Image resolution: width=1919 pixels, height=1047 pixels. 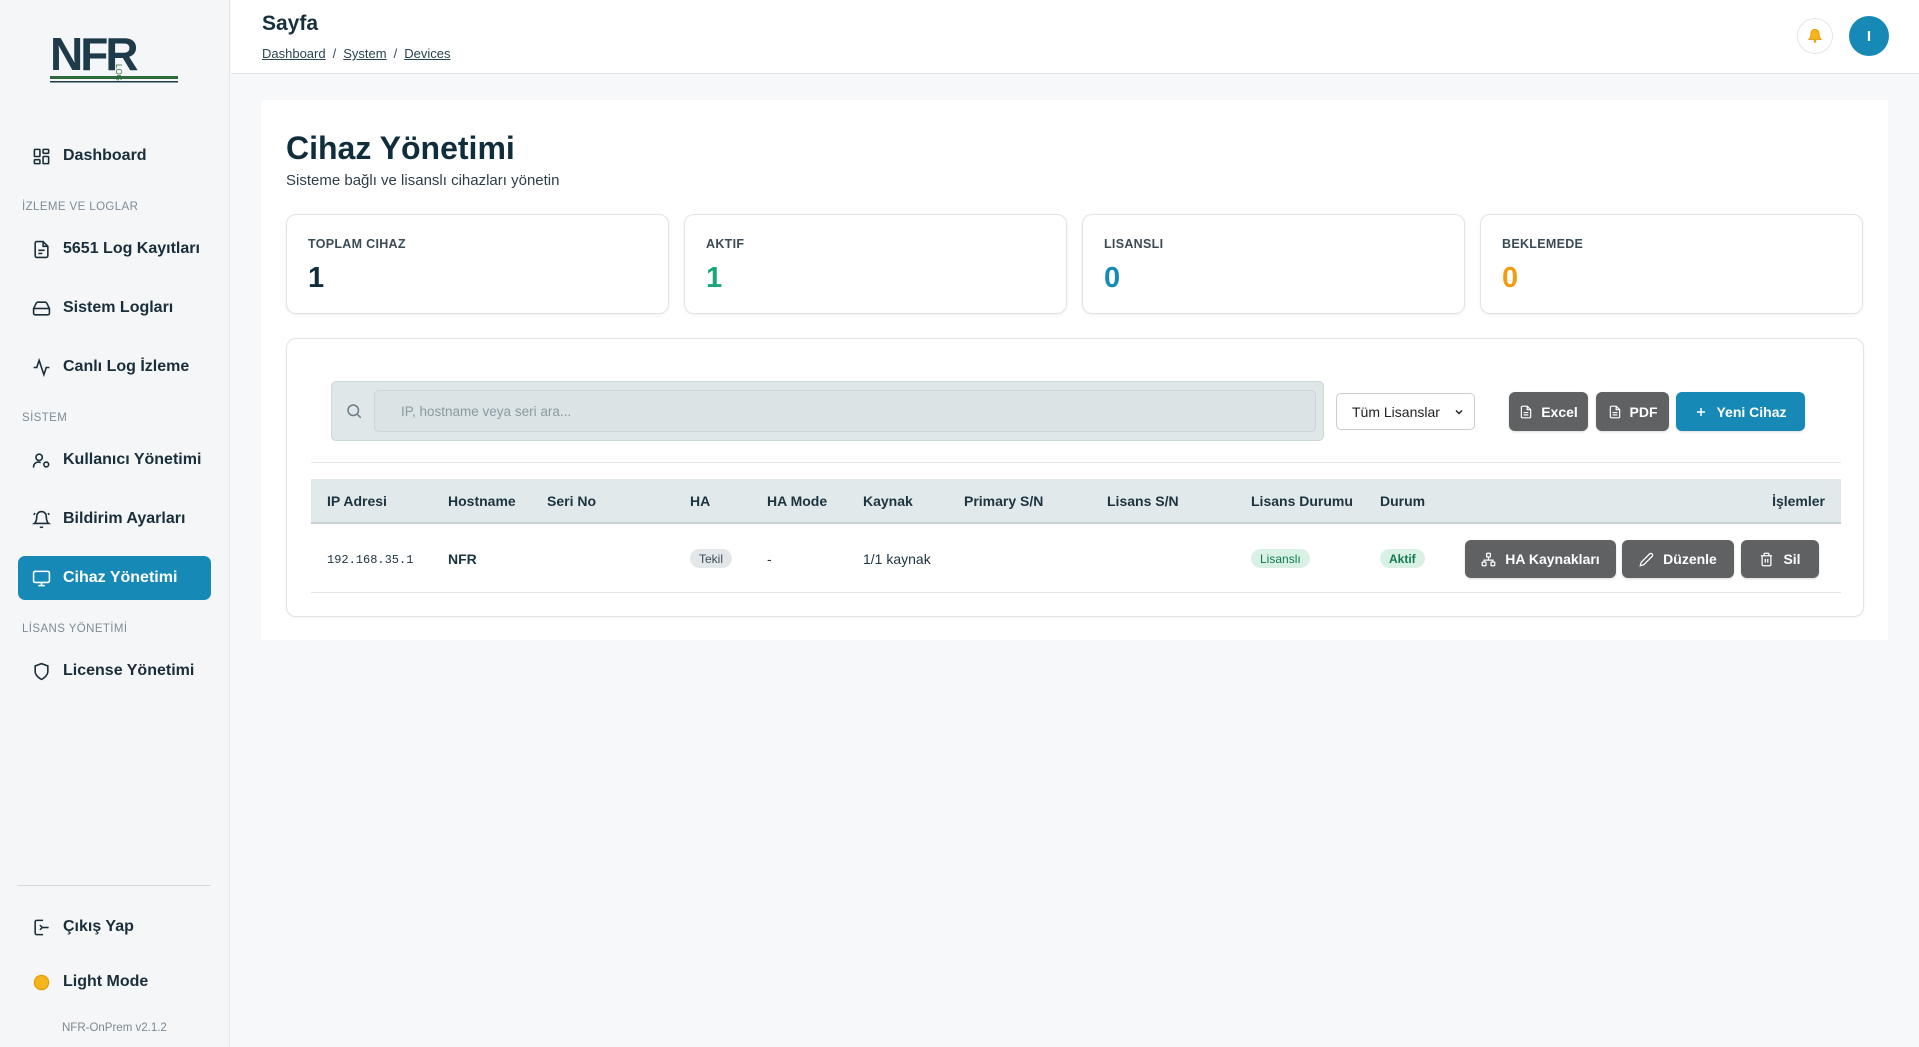 What do you see at coordinates (1543, 244) in the screenshot?
I see `stat-label: BEKLEMEDE` at bounding box center [1543, 244].